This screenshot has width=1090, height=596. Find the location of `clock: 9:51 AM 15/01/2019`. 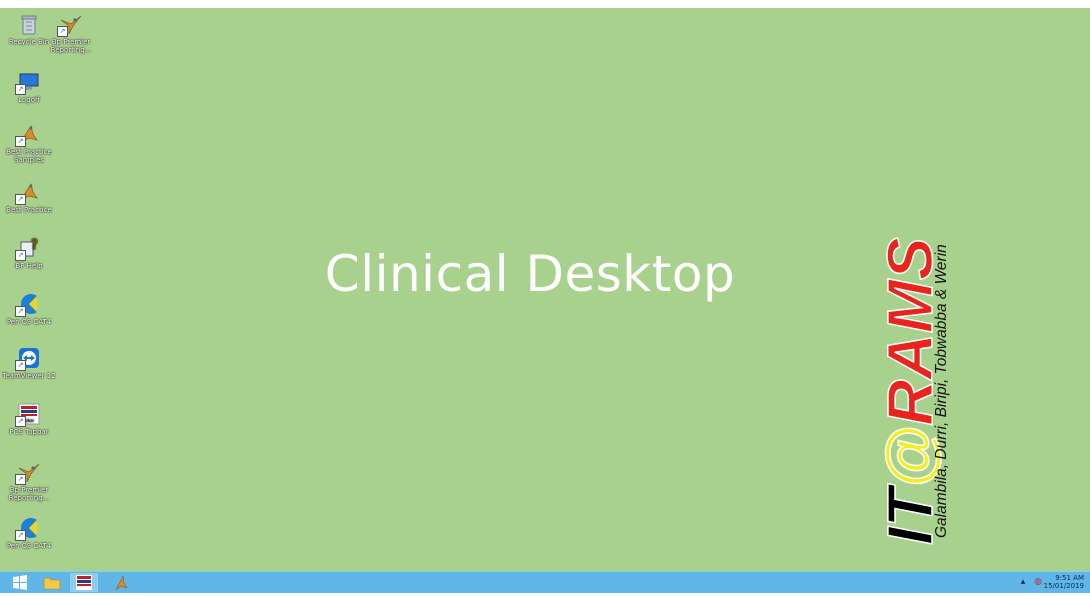

clock: 9:51 AM 15/01/2019 is located at coordinates (1064, 582).